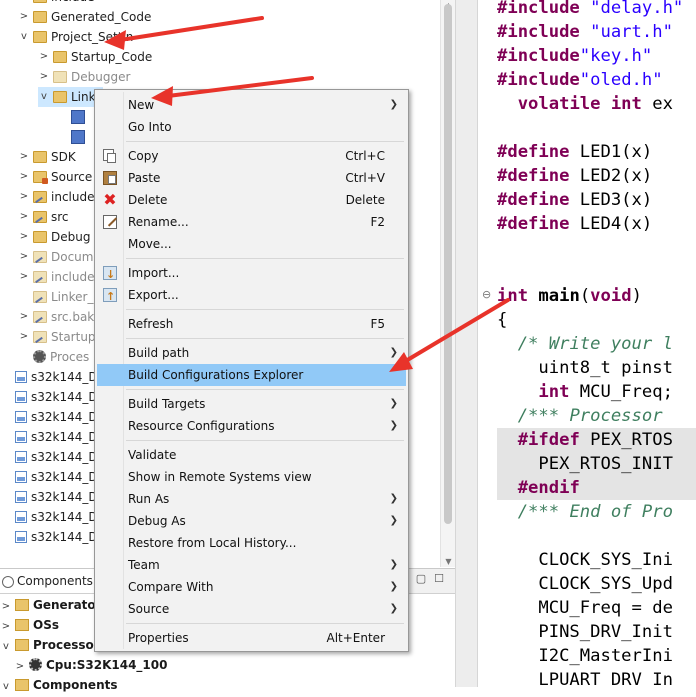 The image size is (696, 697). I want to click on menu-item-refresh: Refresh F5, so click(251, 324).